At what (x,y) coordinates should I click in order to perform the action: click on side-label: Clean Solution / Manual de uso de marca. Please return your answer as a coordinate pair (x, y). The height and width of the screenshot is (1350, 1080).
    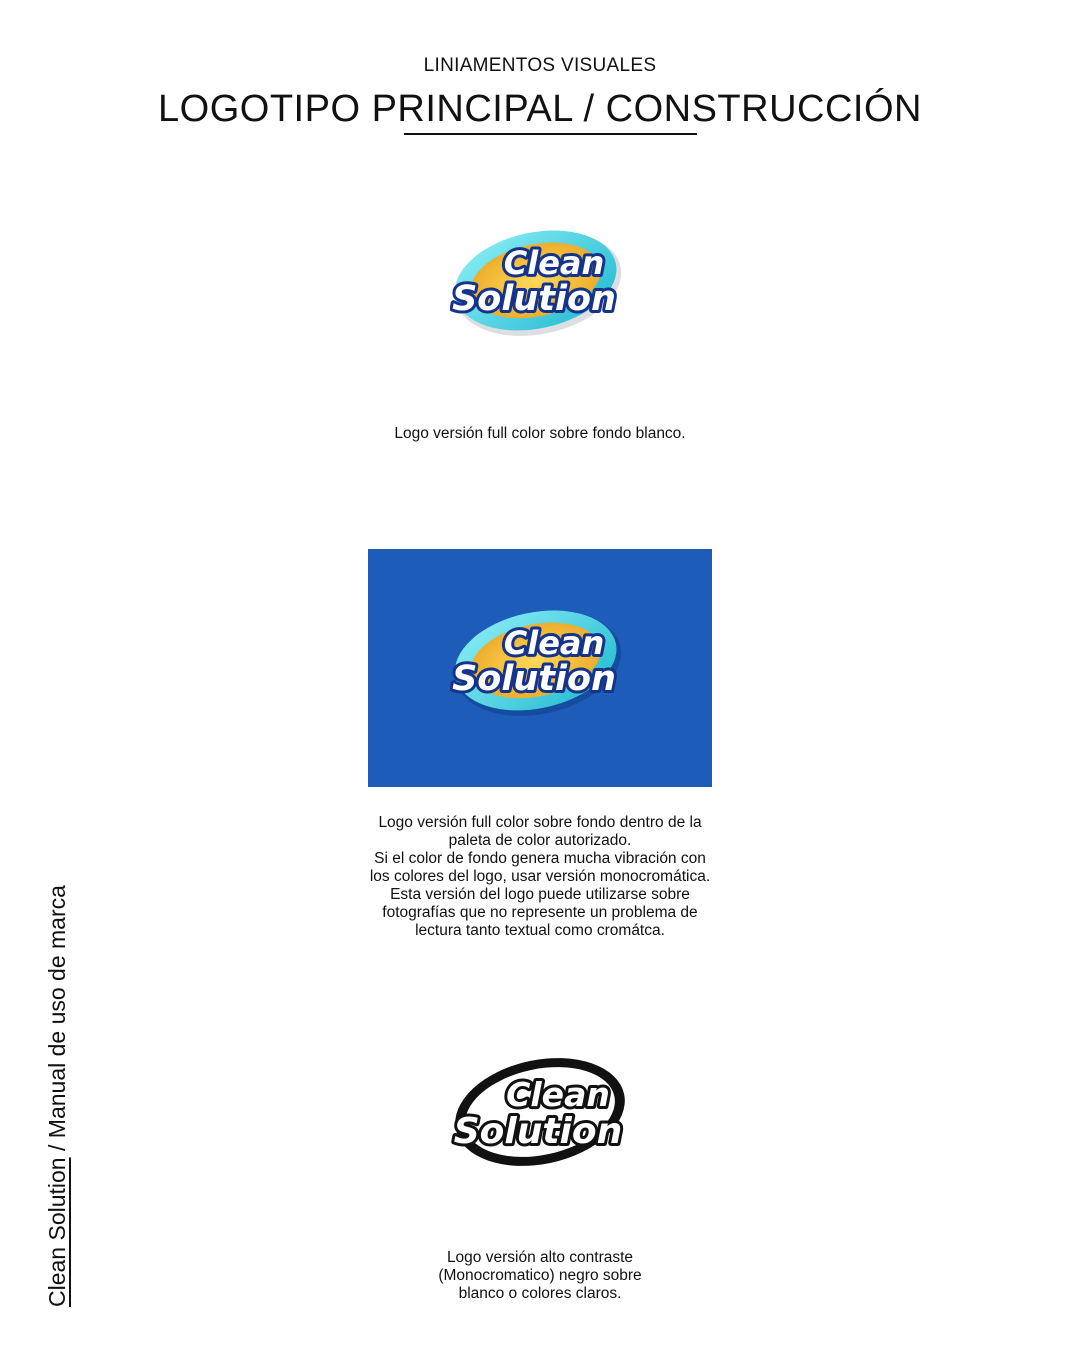
    Looking at the image, I should click on (57, 1096).